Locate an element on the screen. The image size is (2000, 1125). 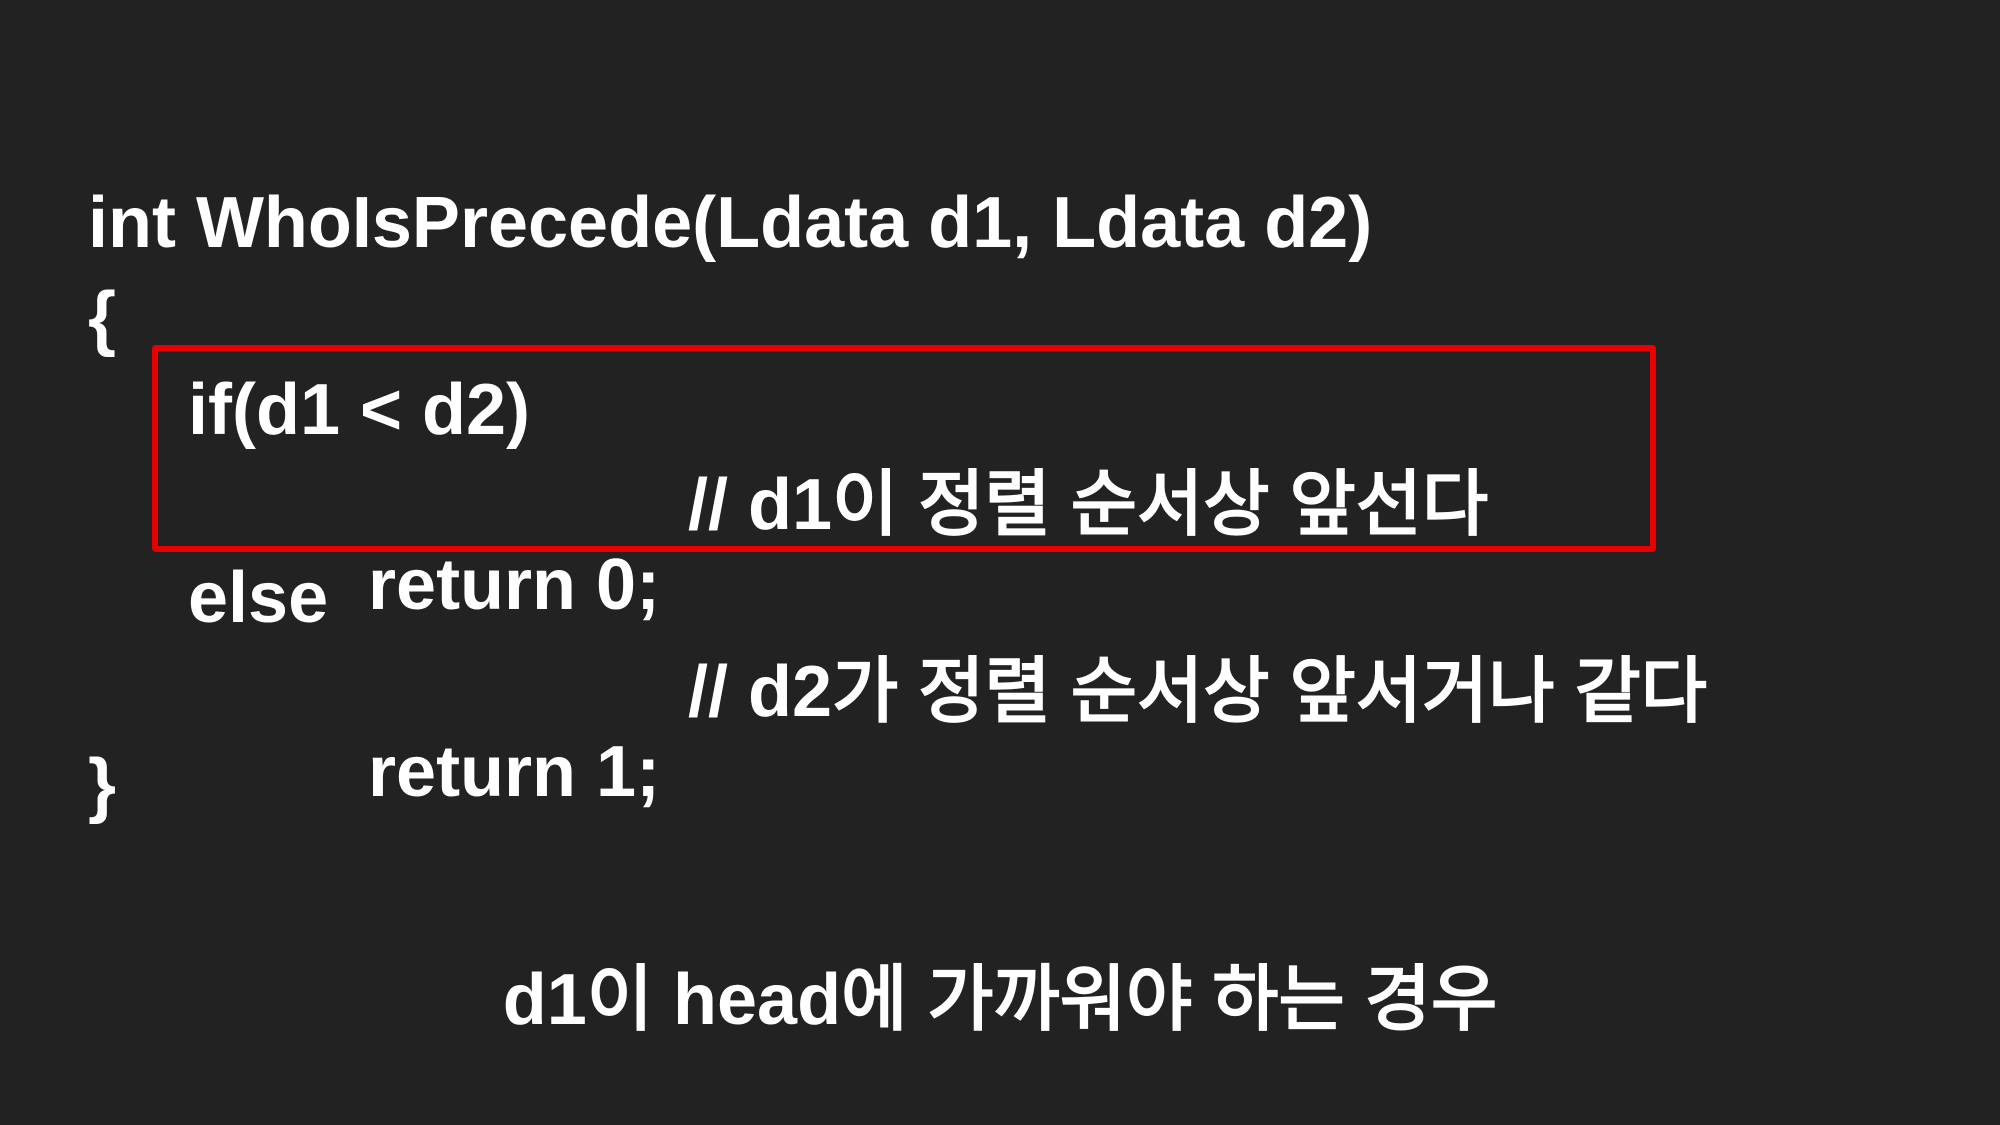
else-line: else is located at coordinates (258, 598).